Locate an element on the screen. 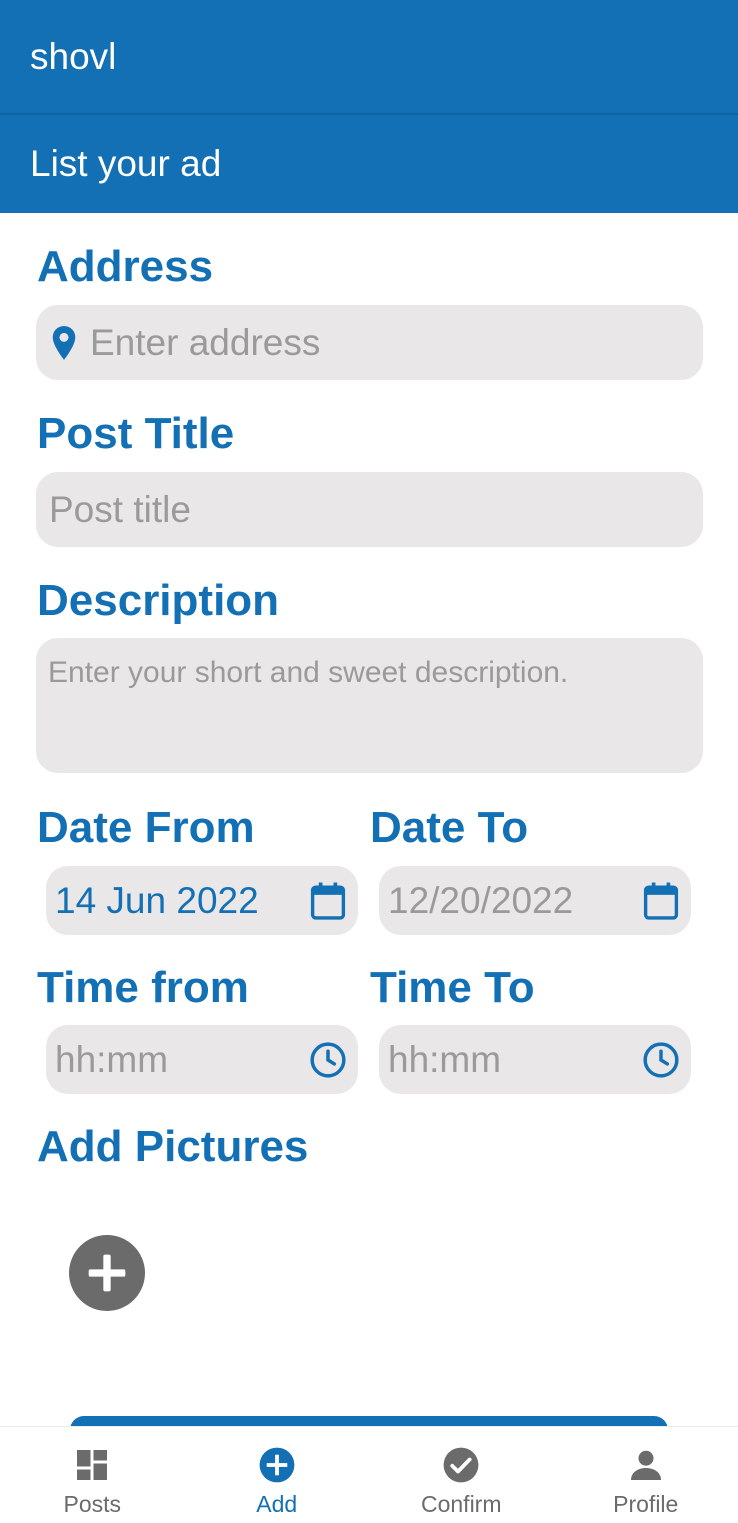 Image resolution: width=738 pixels, height=1523 pixels. nav-item-add: Add is located at coordinates (277, 1475).